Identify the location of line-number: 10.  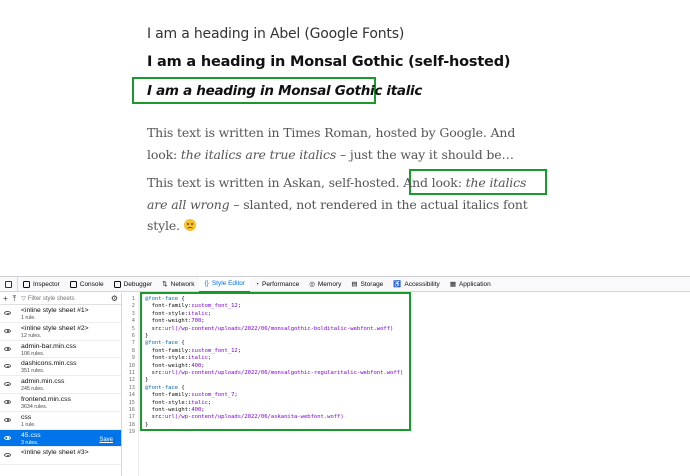
(131, 365).